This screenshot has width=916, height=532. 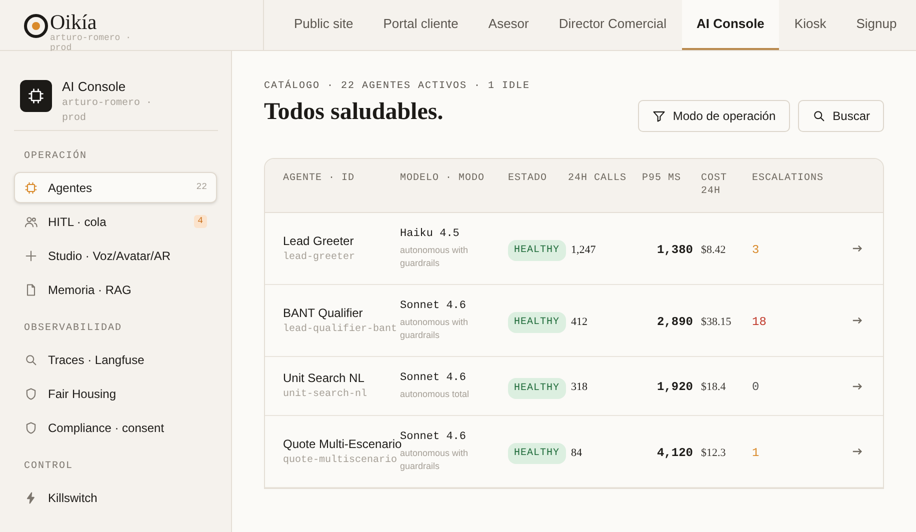 What do you see at coordinates (94, 87) in the screenshot?
I see `console-title: AI Console` at bounding box center [94, 87].